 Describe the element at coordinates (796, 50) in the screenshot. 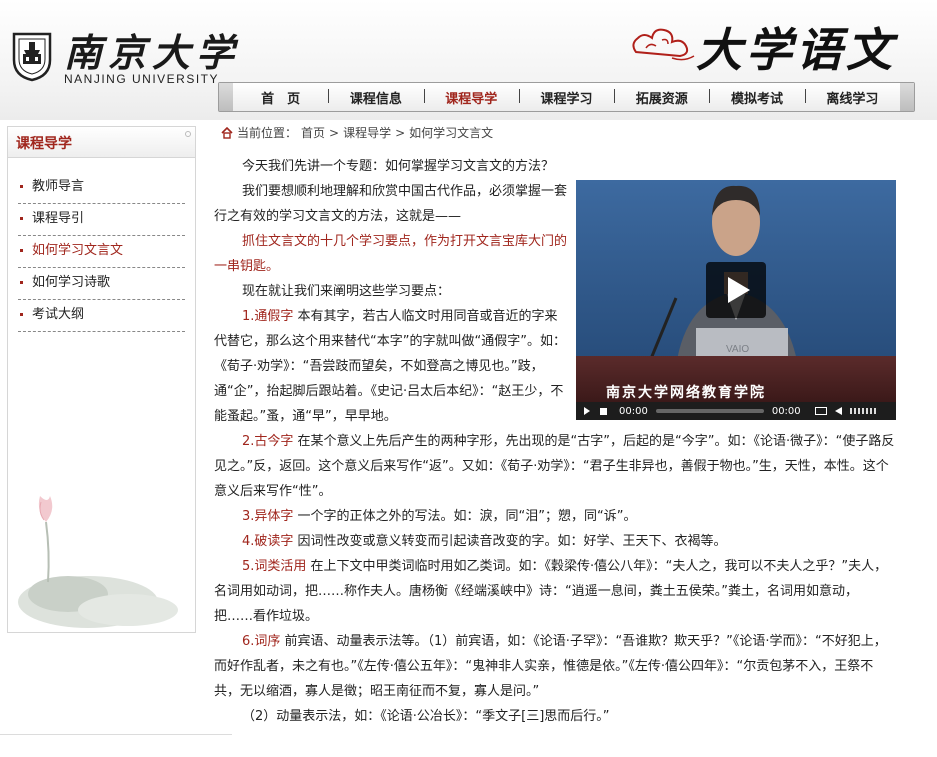

I see `course-brand-title: 大学语文` at that location.